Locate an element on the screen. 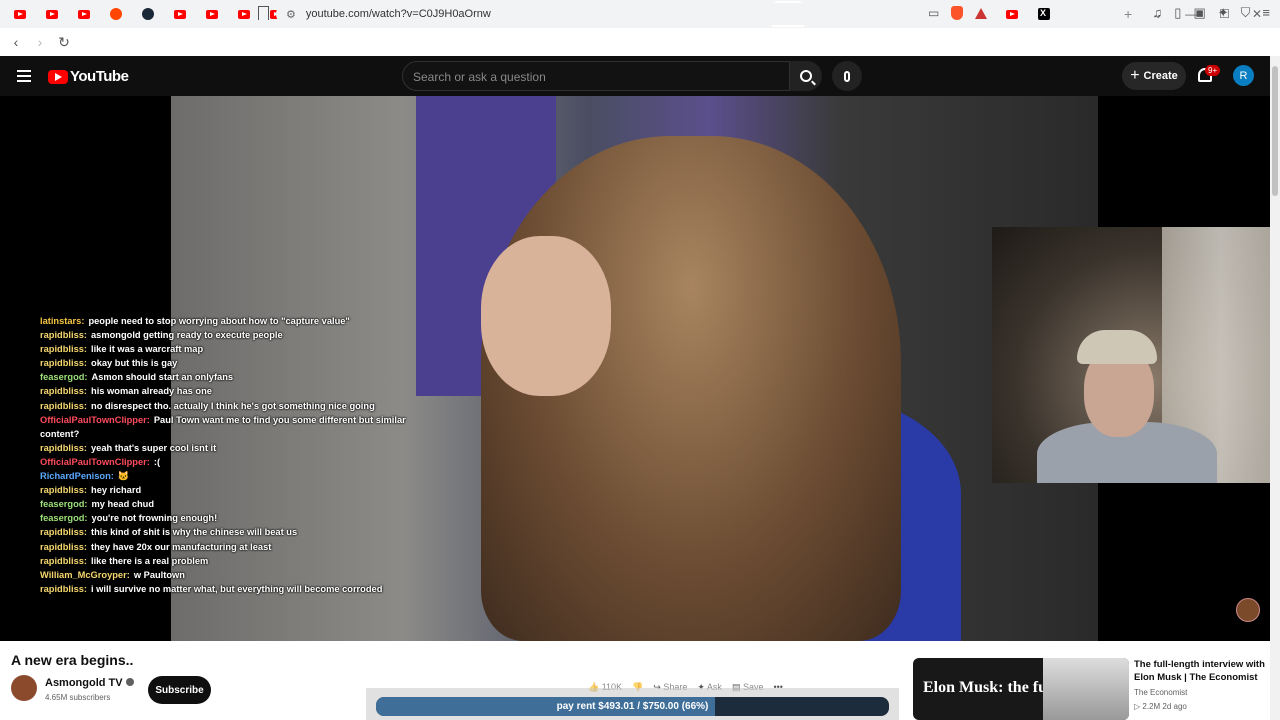 This screenshot has width=1280, height=720. chat-text: like there is a real problem is located at coordinates (150, 560).